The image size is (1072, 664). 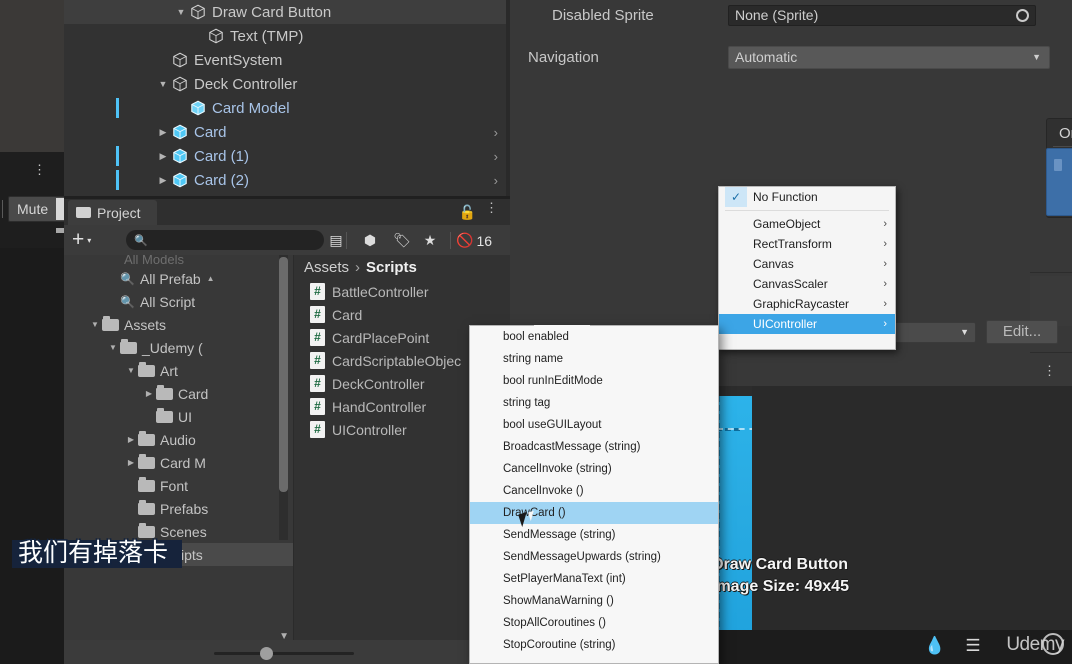 I want to click on method-menu-item-showmanawarning: ShowManaWarning (), so click(x=594, y=601).